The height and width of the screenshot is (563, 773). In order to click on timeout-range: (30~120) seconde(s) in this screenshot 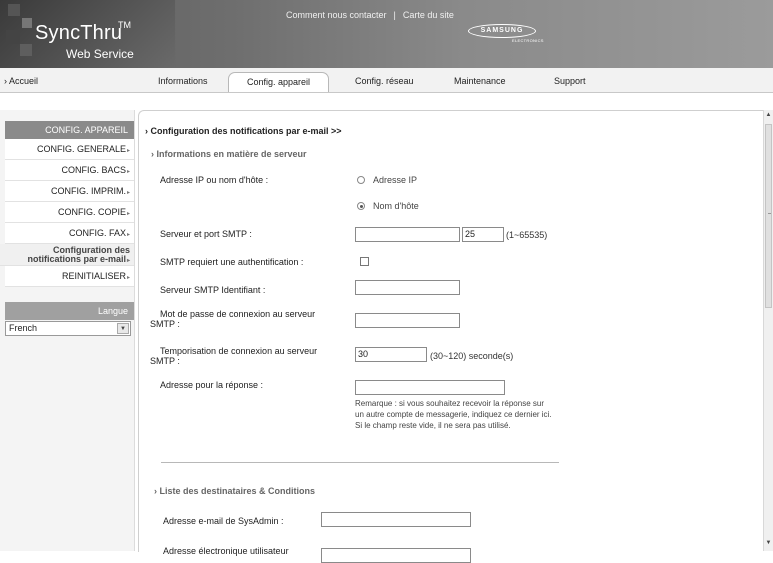, I will do `click(472, 356)`.